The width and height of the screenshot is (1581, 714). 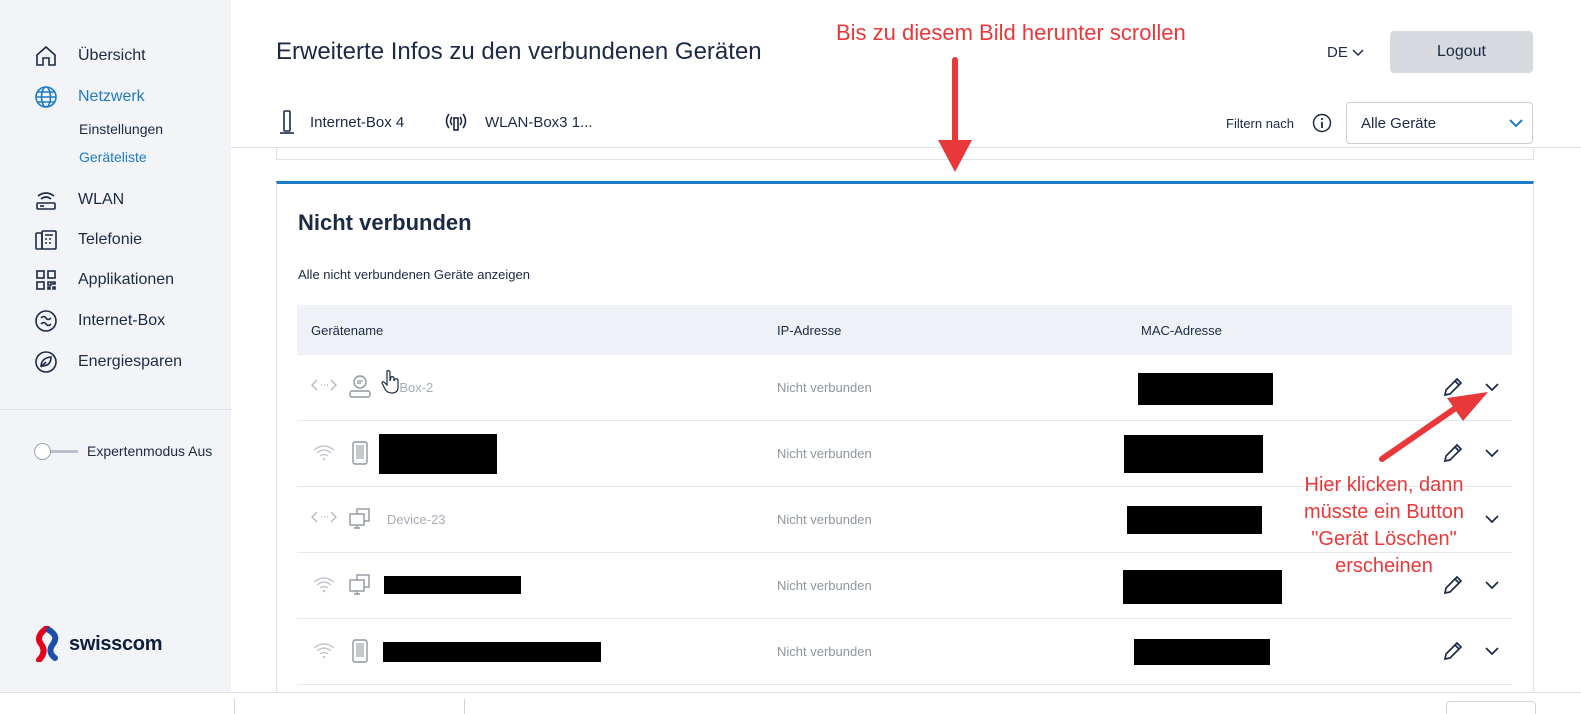 I want to click on sidebar-subitem-geraeteliste: Geräteliste, so click(x=113, y=157).